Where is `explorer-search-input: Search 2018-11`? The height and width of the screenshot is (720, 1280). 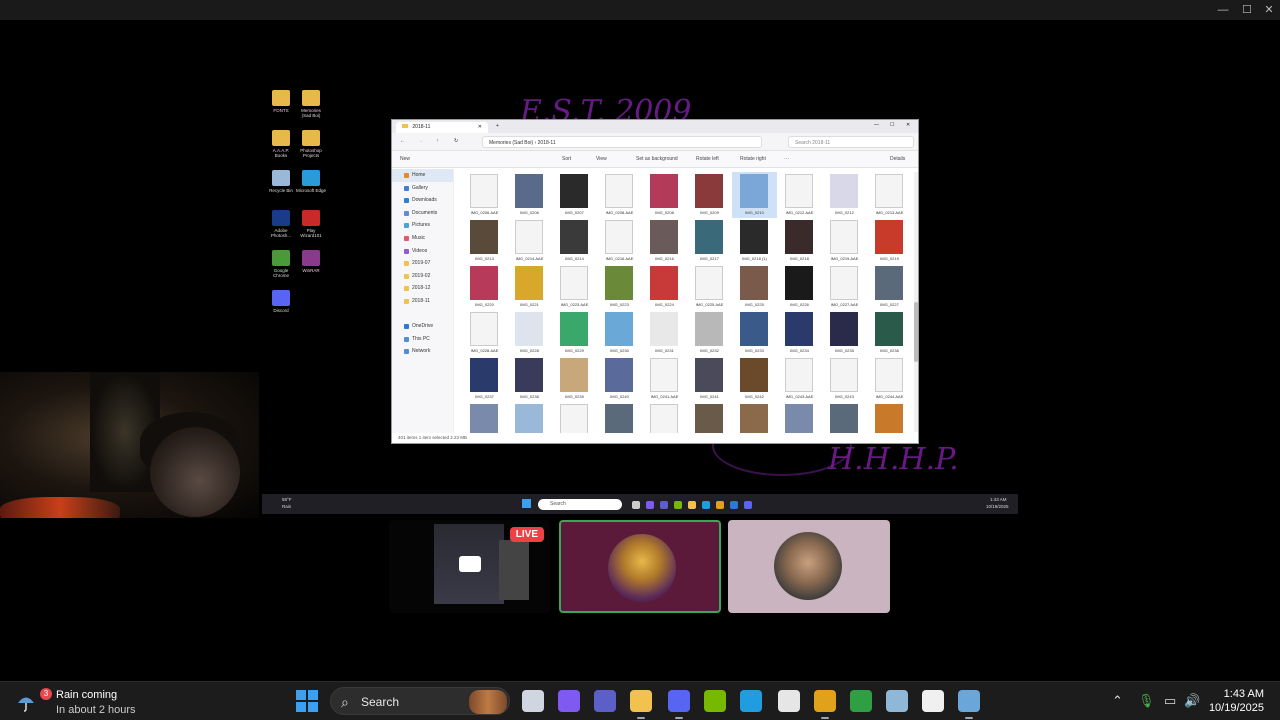
explorer-search-input: Search 2018-11 is located at coordinates (851, 142).